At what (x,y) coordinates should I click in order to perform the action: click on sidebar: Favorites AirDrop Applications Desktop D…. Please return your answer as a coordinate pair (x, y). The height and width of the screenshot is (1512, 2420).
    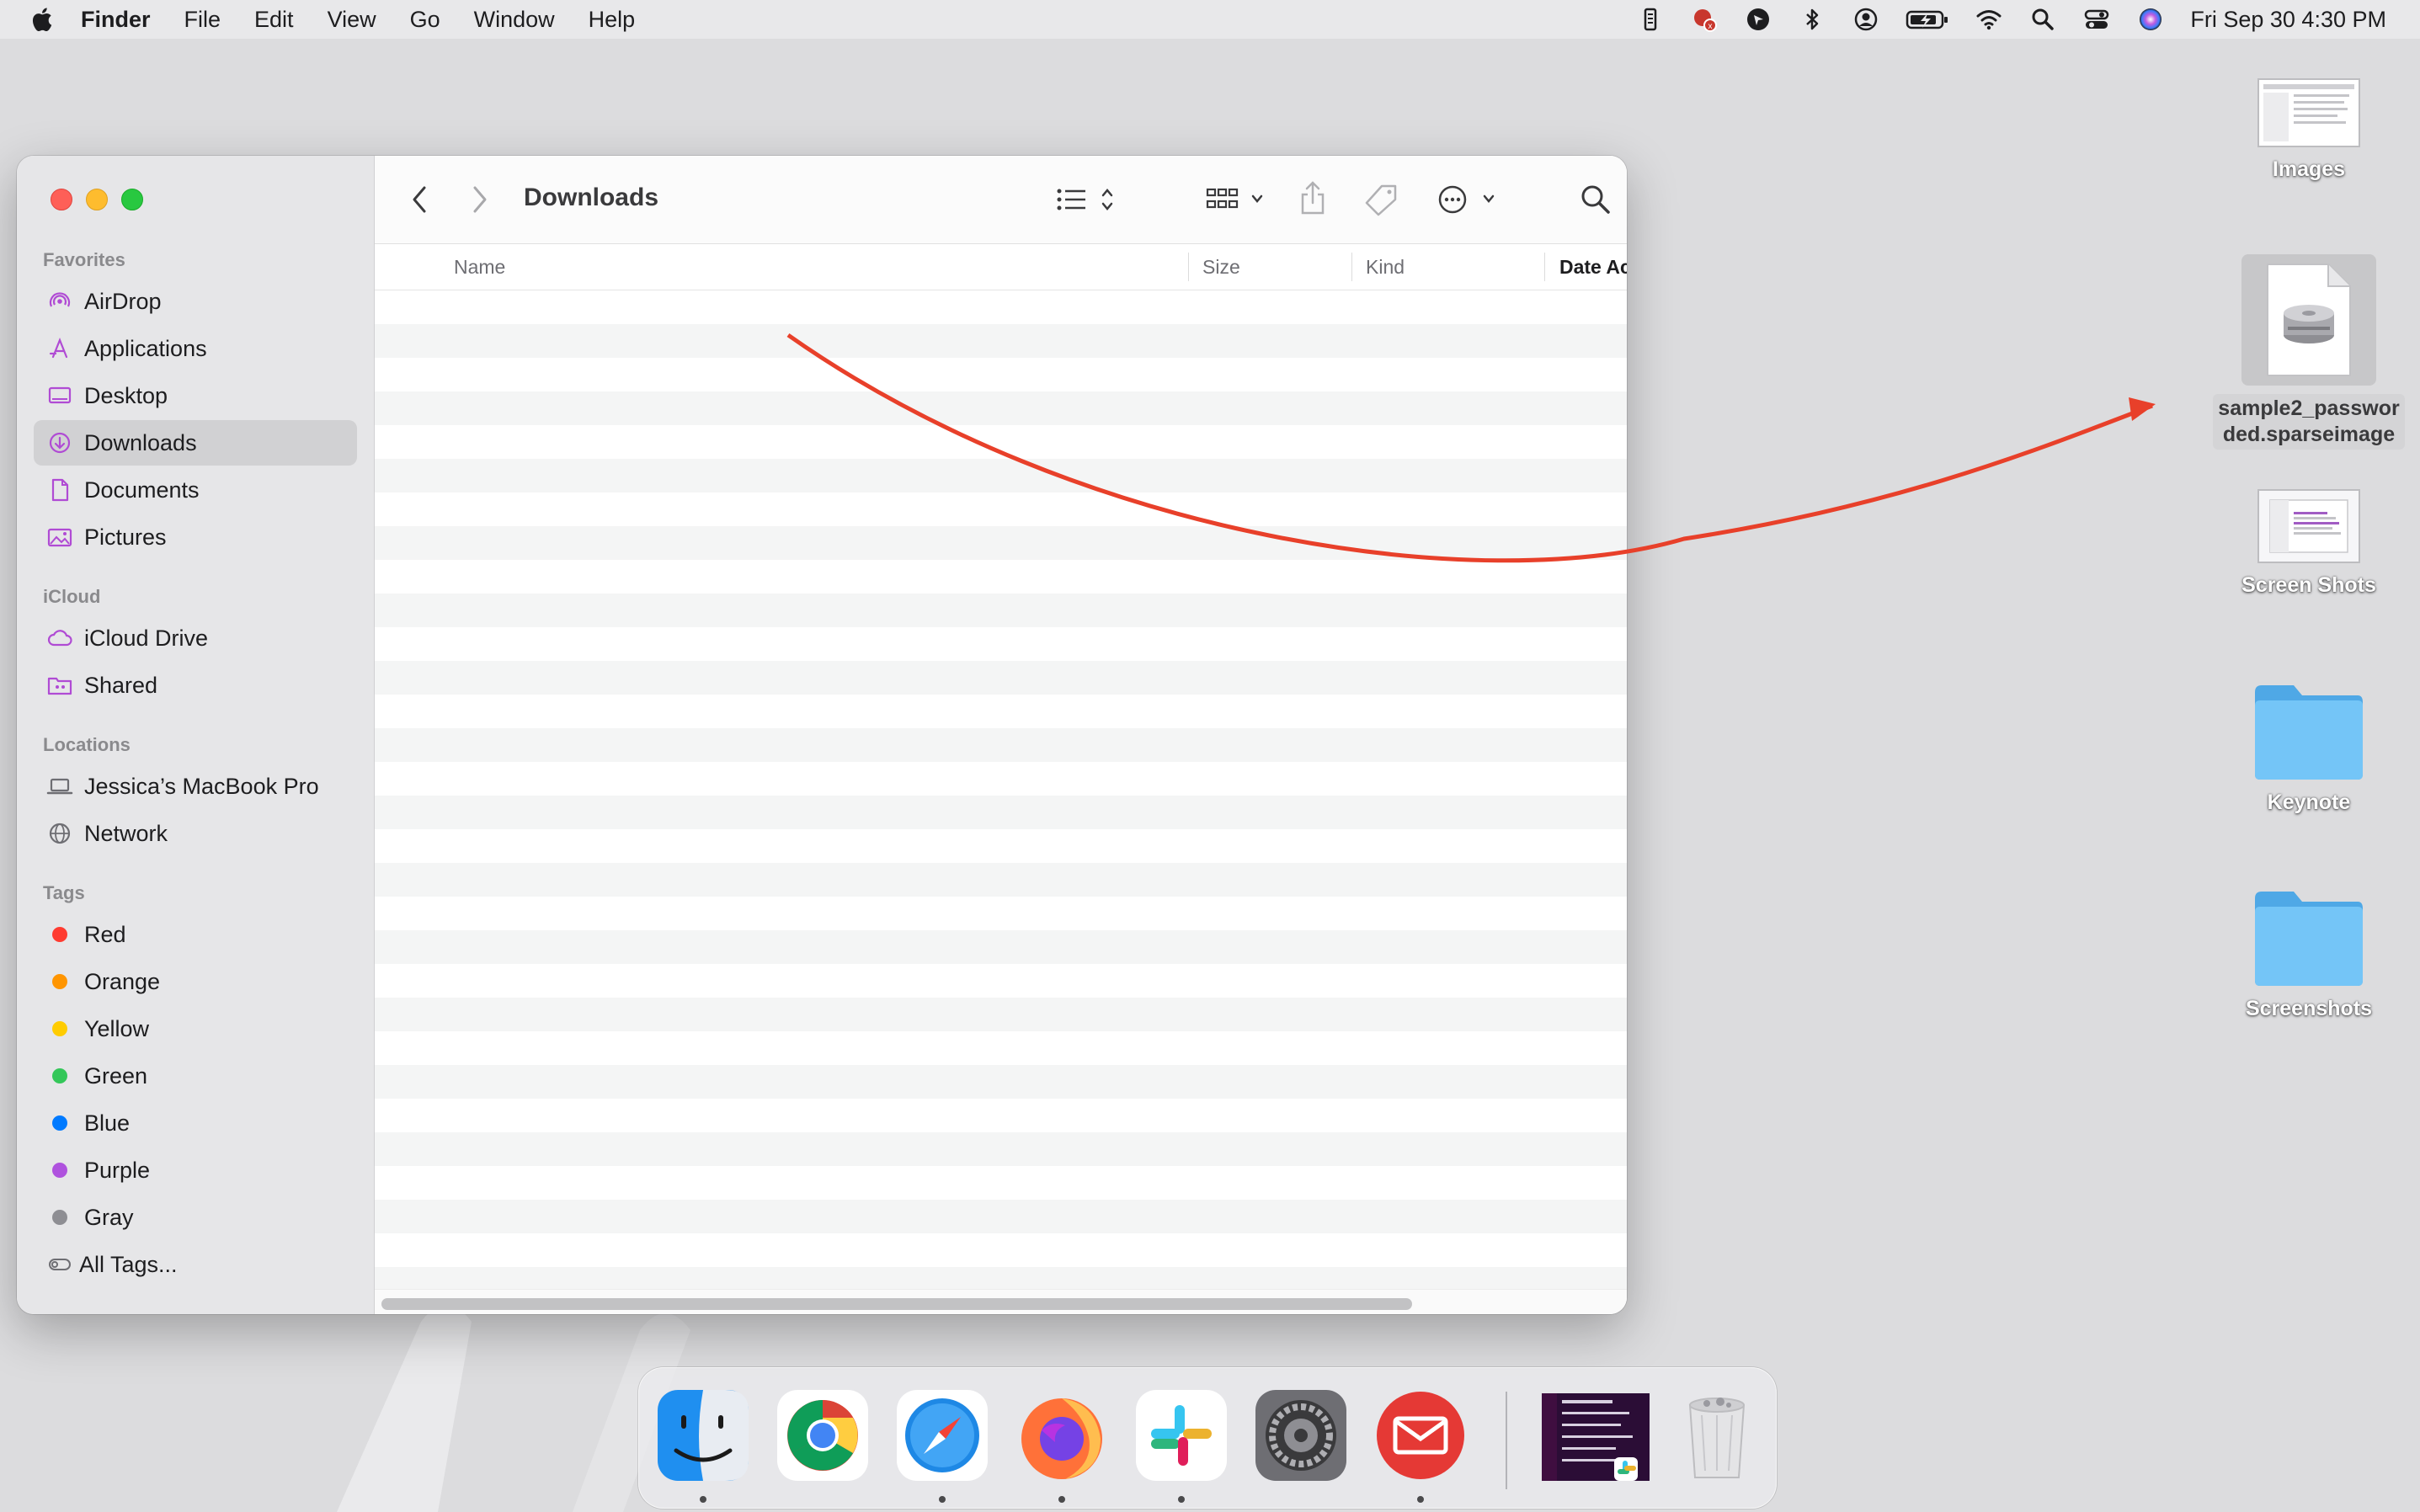
    Looking at the image, I should click on (196, 735).